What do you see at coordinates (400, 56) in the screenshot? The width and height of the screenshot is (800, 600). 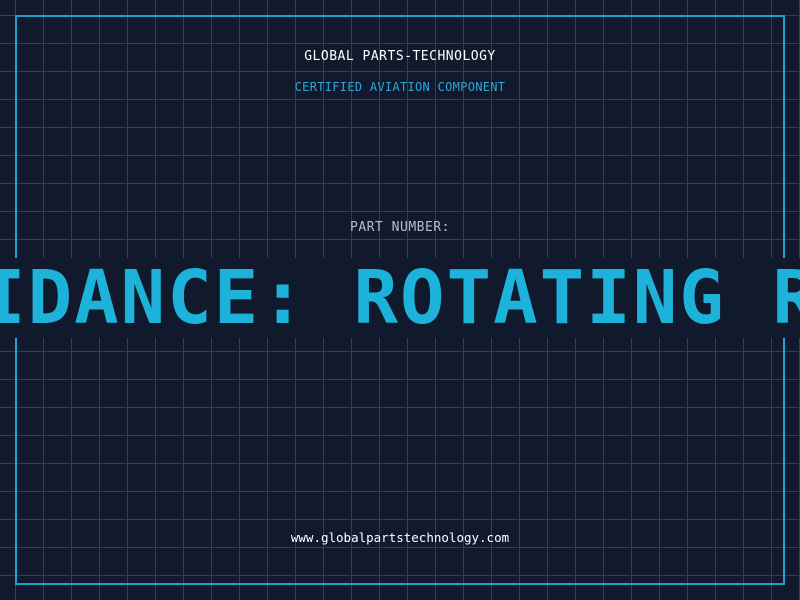 I see `brand-title: GLOBAL PARTS-TECHNOLOGY` at bounding box center [400, 56].